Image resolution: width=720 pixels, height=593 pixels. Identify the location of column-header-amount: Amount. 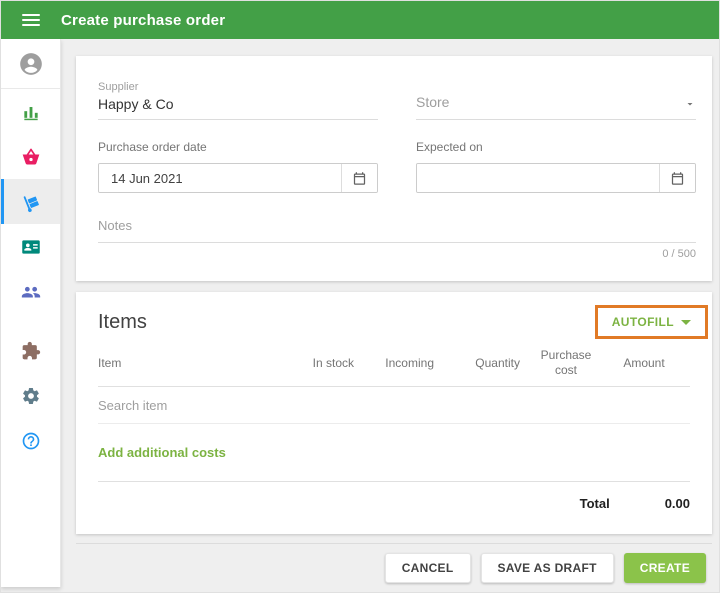
(644, 363).